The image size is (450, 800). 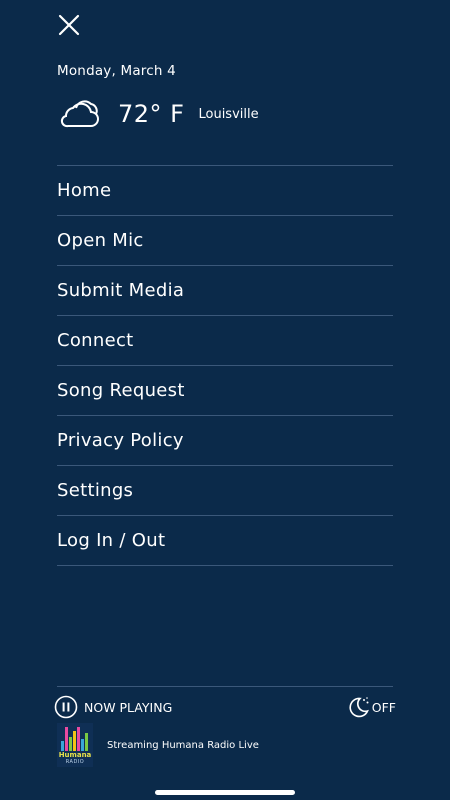 What do you see at coordinates (95, 340) in the screenshot?
I see `menu-item-label: Connect` at bounding box center [95, 340].